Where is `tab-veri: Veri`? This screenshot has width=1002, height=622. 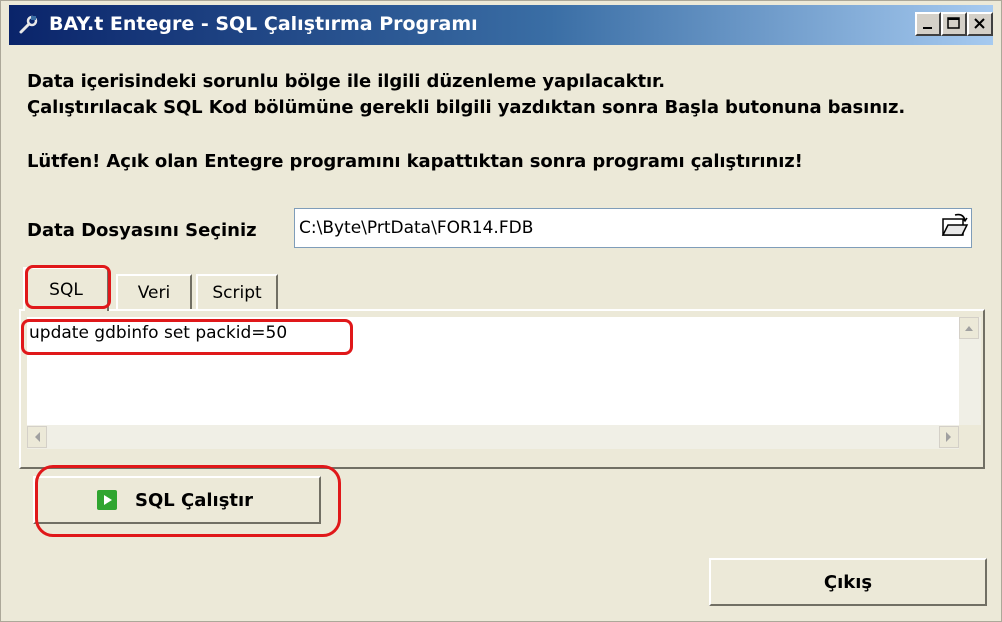
tab-veri: Veri is located at coordinates (154, 292).